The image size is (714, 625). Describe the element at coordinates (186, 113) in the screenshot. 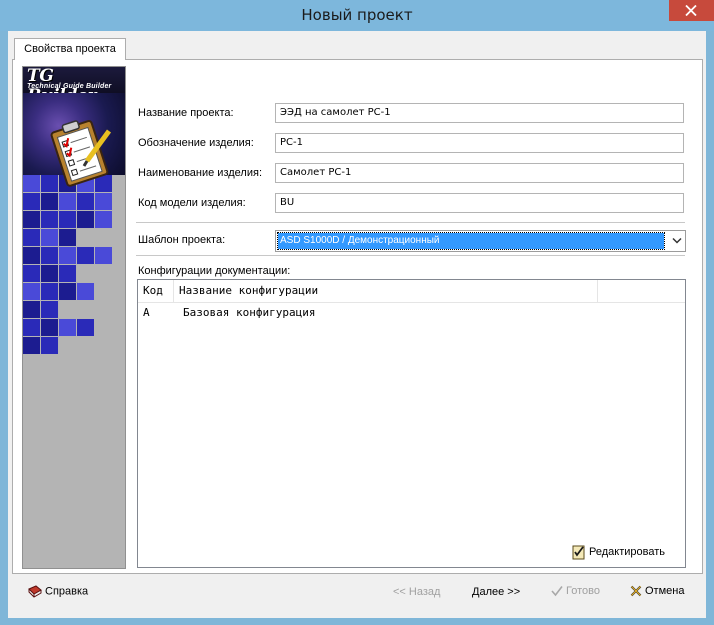

I see `project-name-label: Название проекта:` at that location.